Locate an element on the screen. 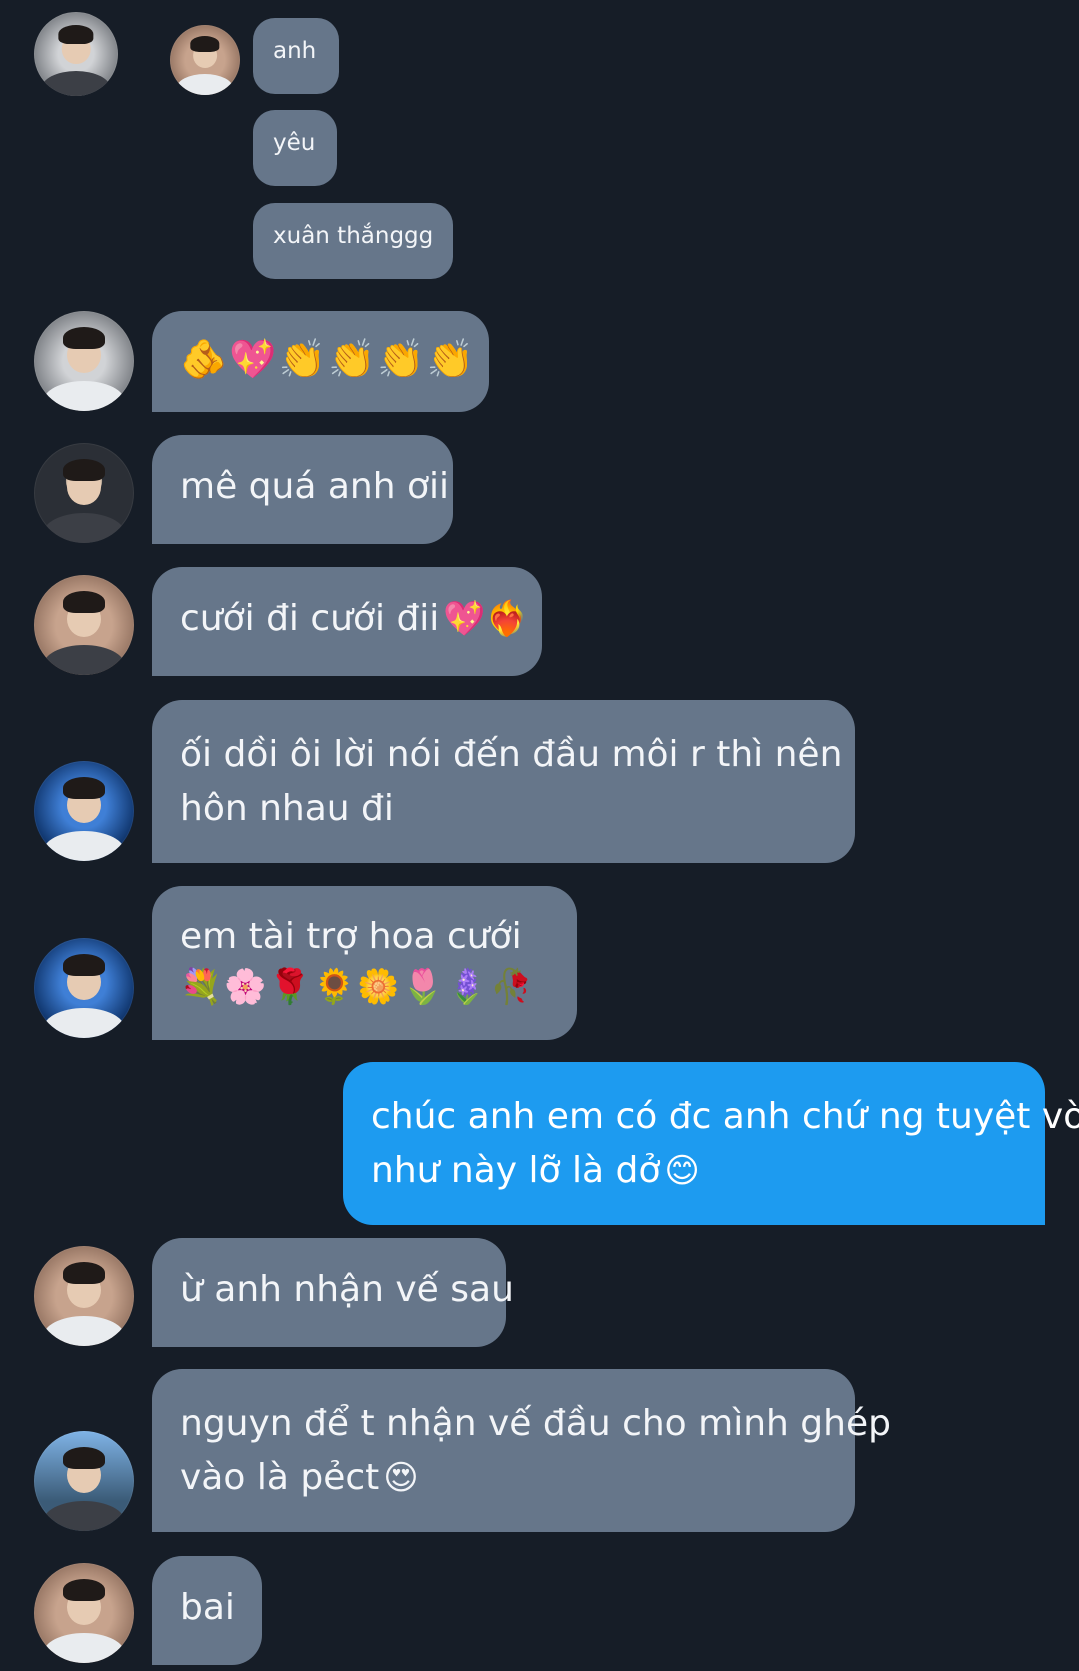 This screenshot has height=1671, width=1079. message-text: mê quá anh ơii is located at coordinates (314, 486).